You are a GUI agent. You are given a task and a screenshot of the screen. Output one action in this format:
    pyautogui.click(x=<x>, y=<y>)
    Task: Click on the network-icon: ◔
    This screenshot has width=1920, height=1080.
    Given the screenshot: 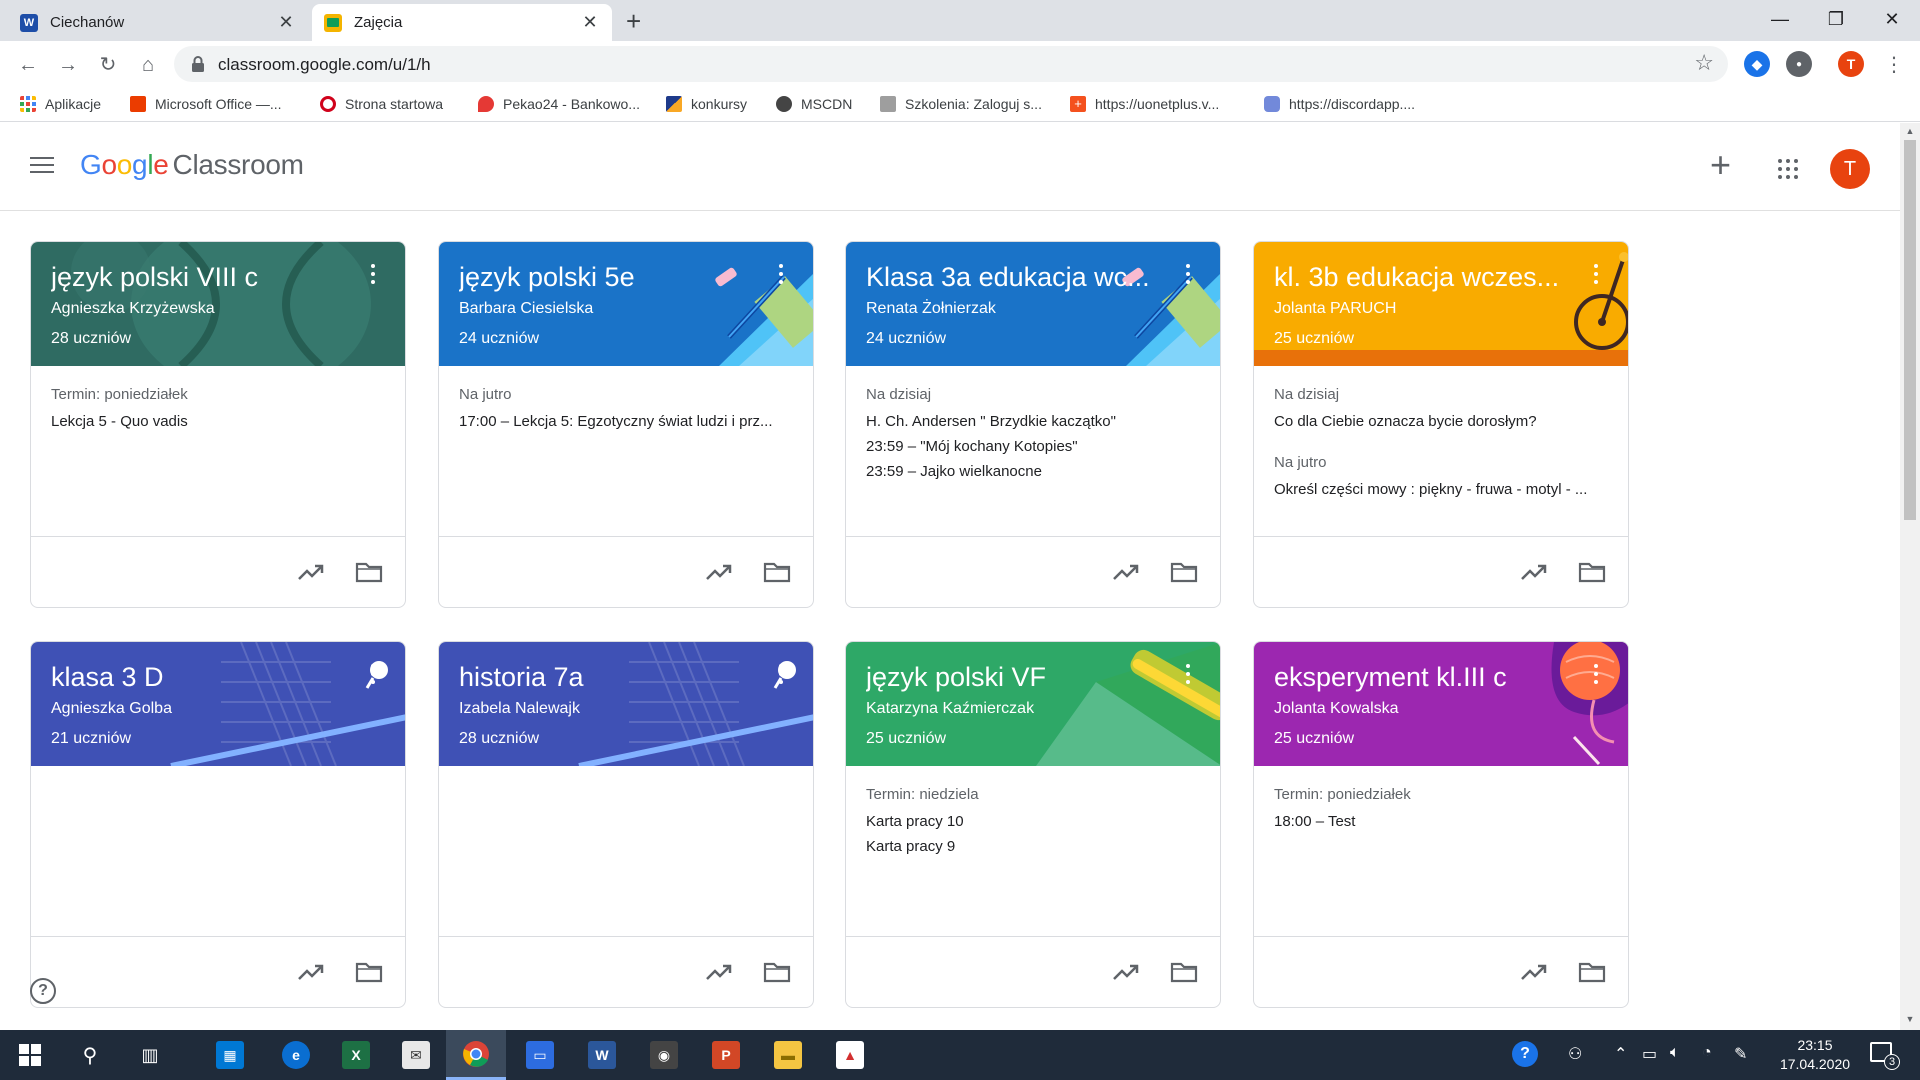 What is the action you would take?
    pyautogui.click(x=1707, y=1053)
    